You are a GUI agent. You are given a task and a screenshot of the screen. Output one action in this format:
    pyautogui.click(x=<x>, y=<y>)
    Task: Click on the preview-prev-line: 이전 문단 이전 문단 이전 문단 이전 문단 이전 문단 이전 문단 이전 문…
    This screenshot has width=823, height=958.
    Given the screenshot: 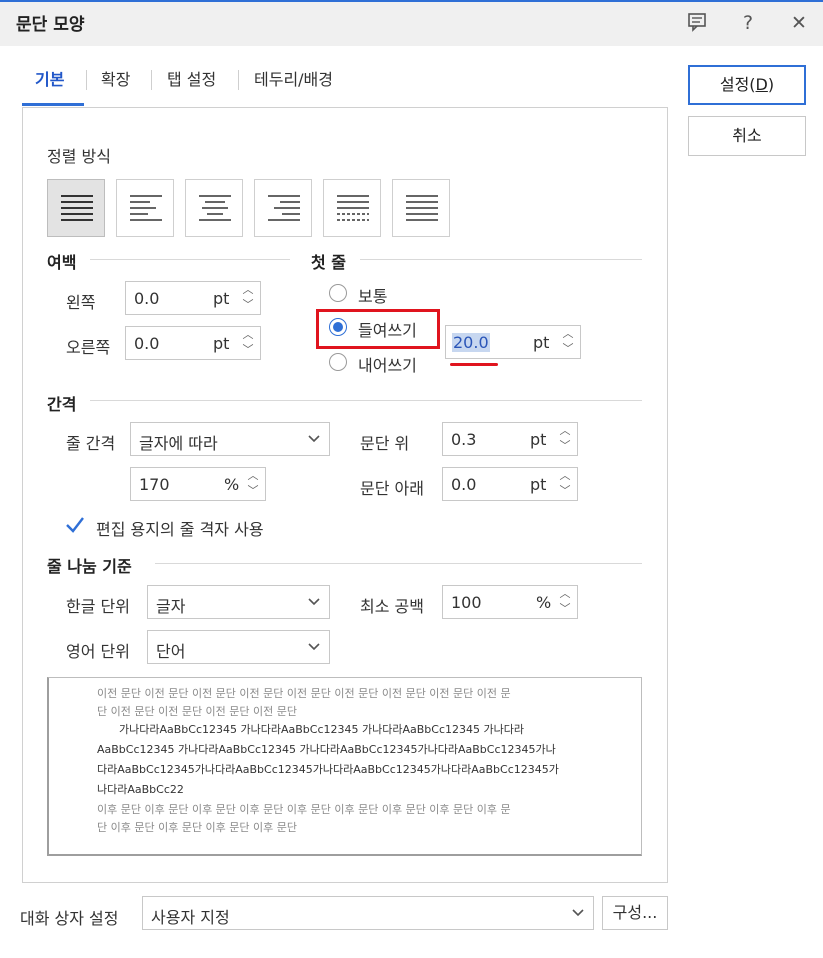 What is the action you would take?
    pyautogui.click(x=304, y=693)
    